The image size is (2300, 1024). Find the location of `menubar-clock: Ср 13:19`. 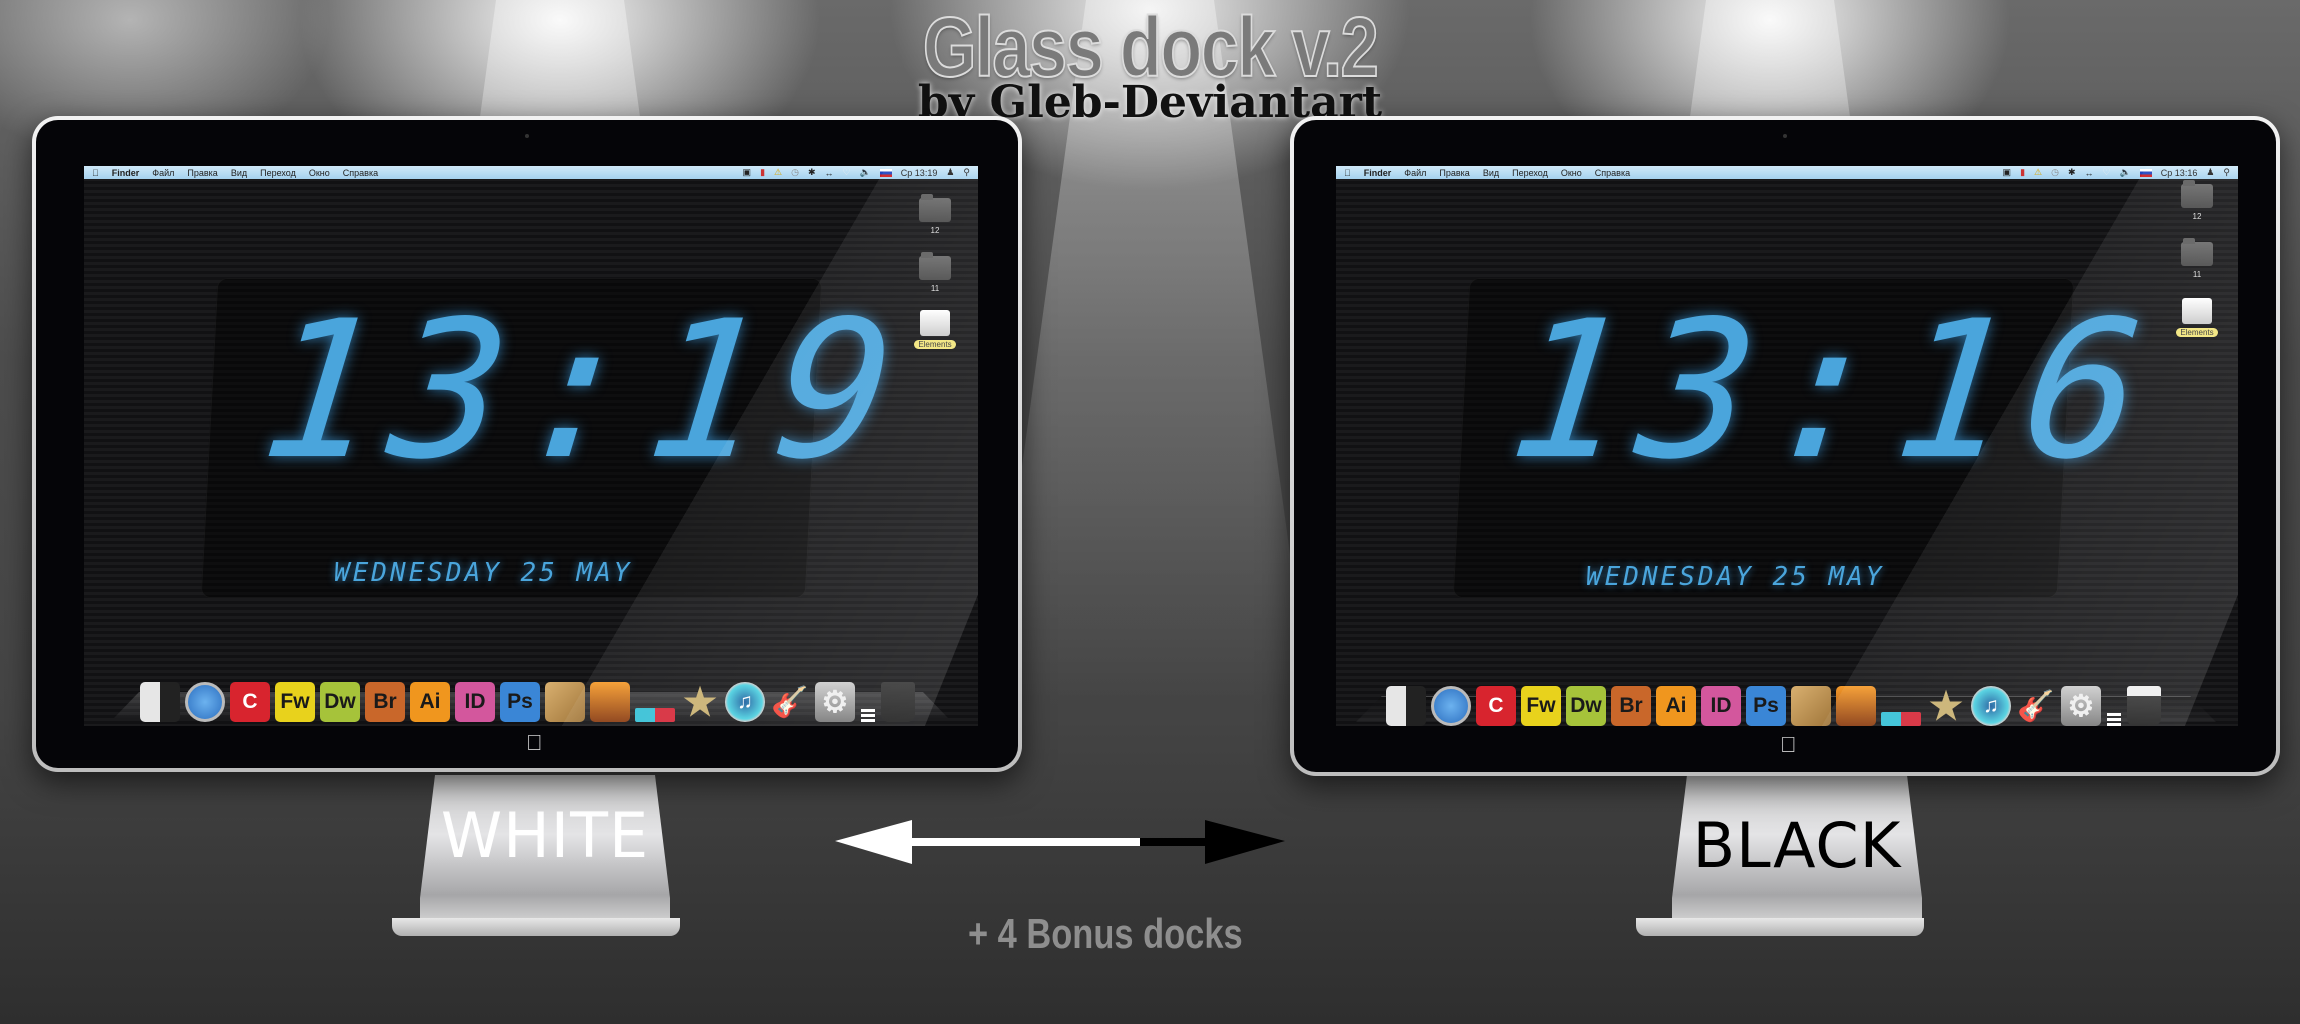

menubar-clock: Ср 13:19 is located at coordinates (919, 173).